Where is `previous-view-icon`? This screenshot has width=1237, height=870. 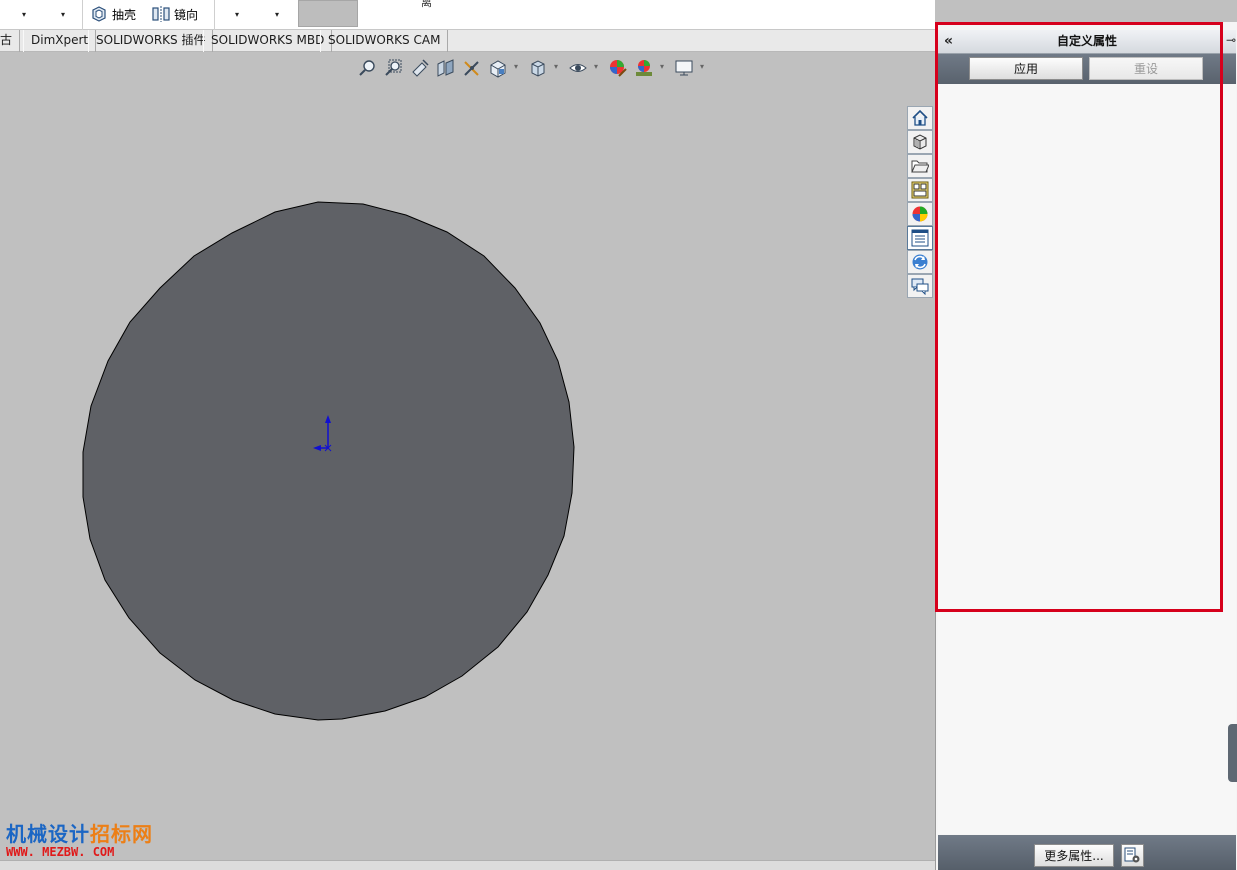 previous-view-icon is located at coordinates (420, 68).